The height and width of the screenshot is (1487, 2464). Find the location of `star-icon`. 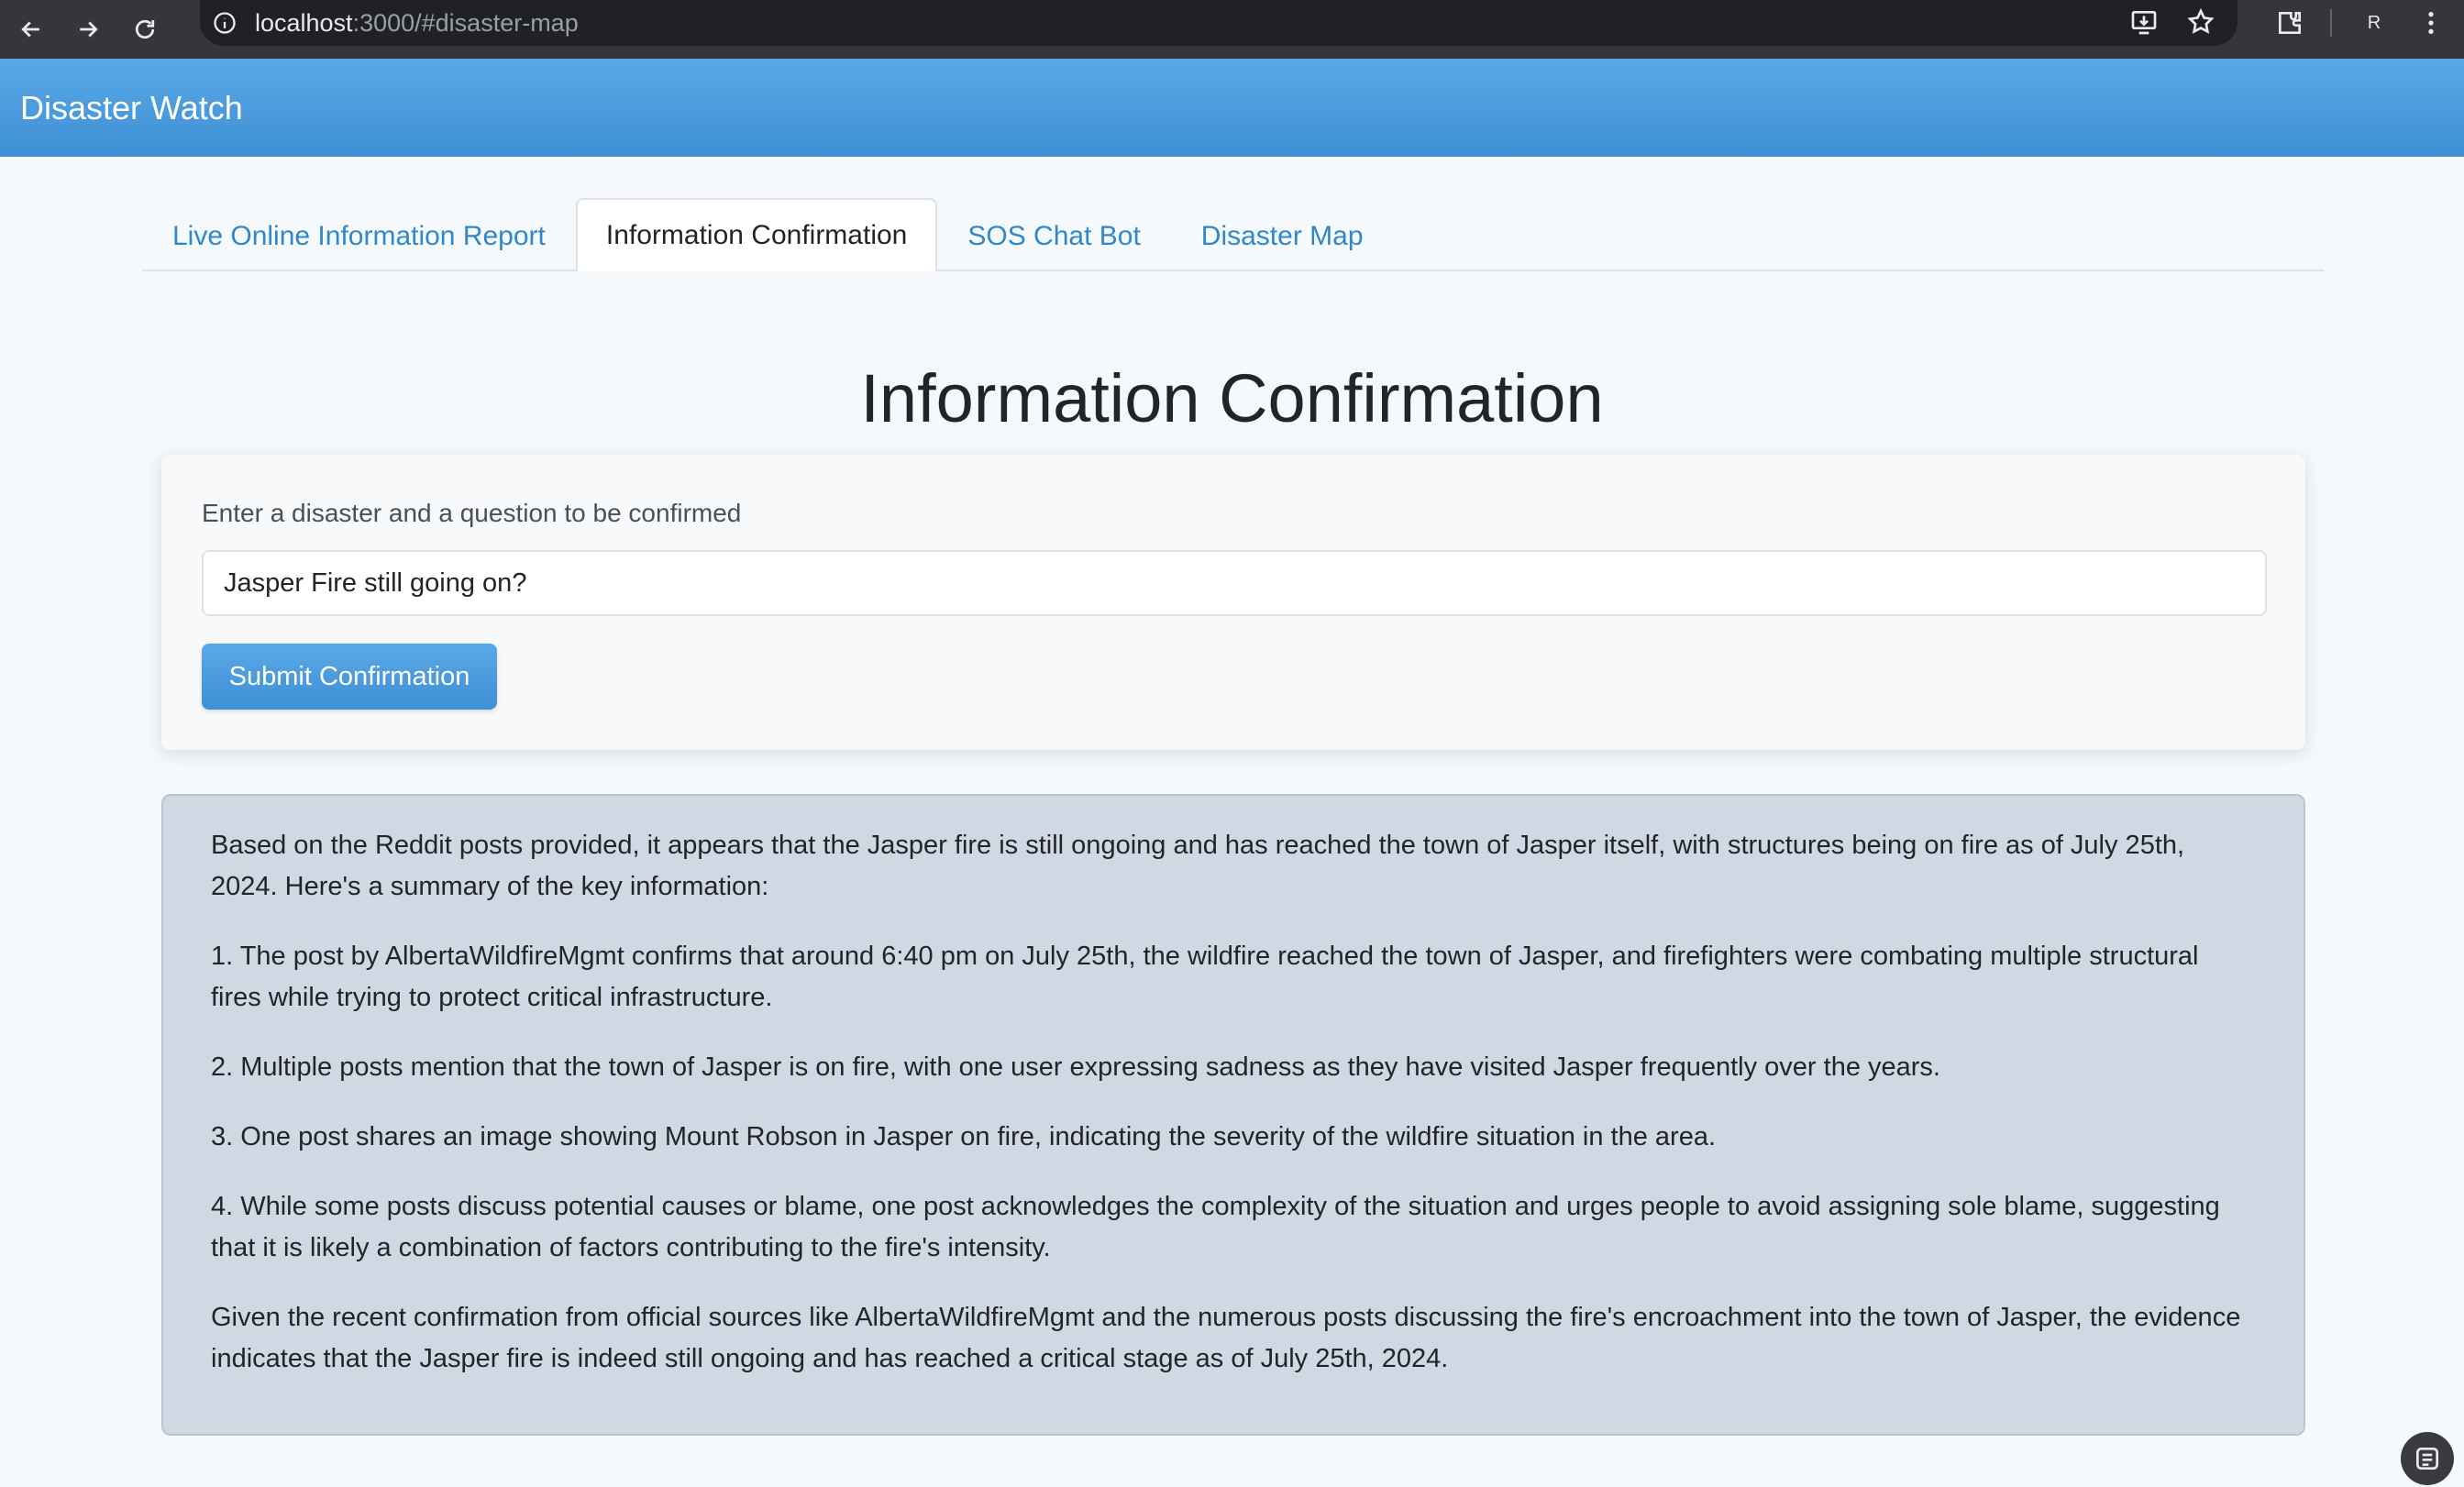

star-icon is located at coordinates (2200, 22).